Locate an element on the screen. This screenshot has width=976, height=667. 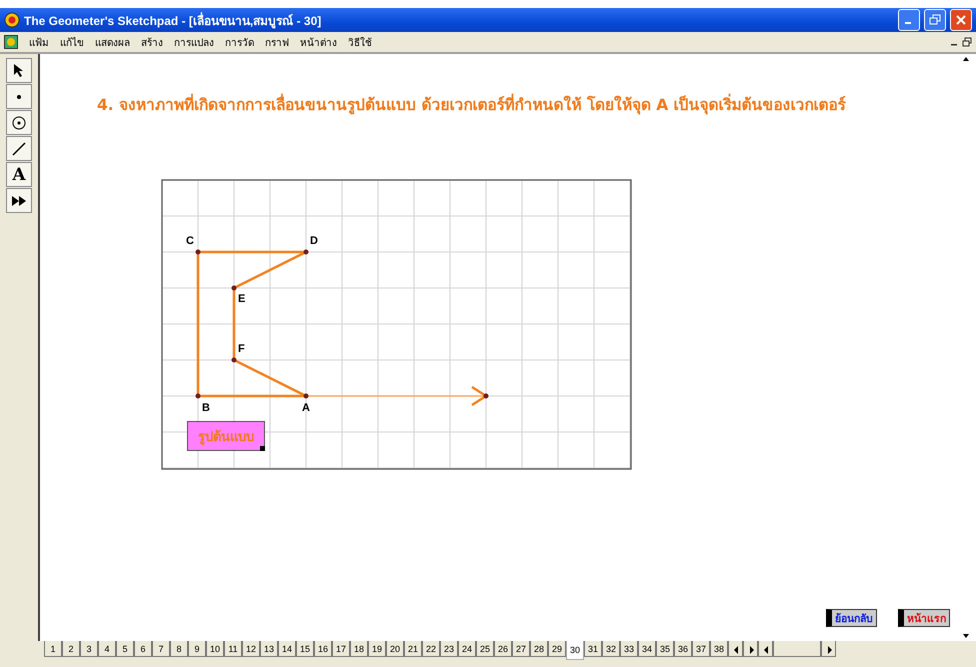
point-label: A is located at coordinates (306, 408).